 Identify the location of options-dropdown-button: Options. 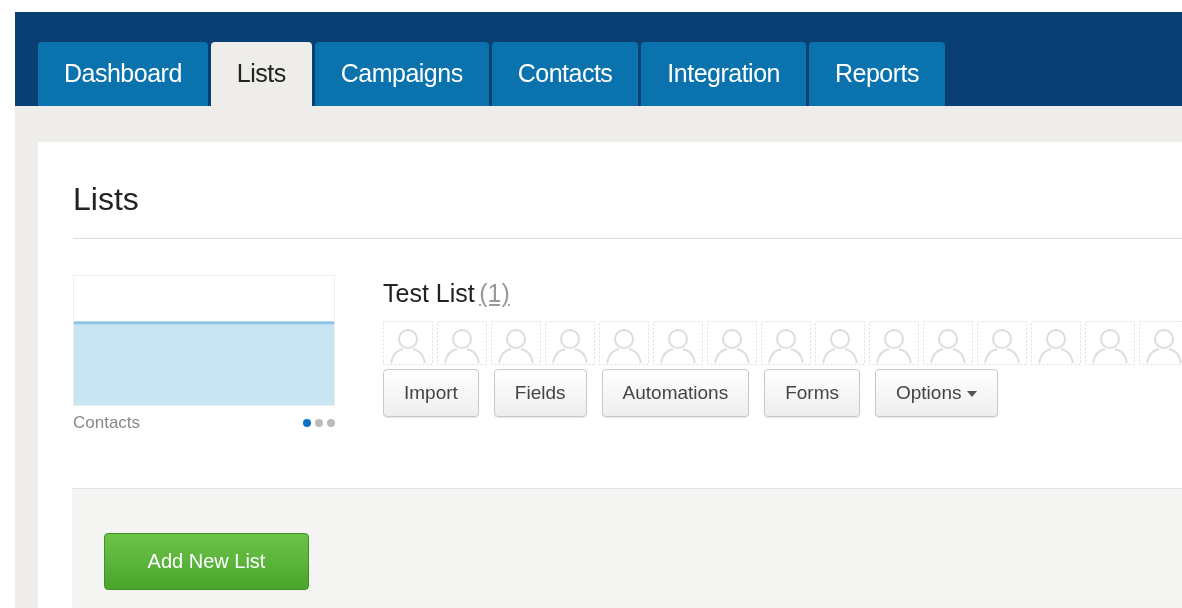
(936, 392).